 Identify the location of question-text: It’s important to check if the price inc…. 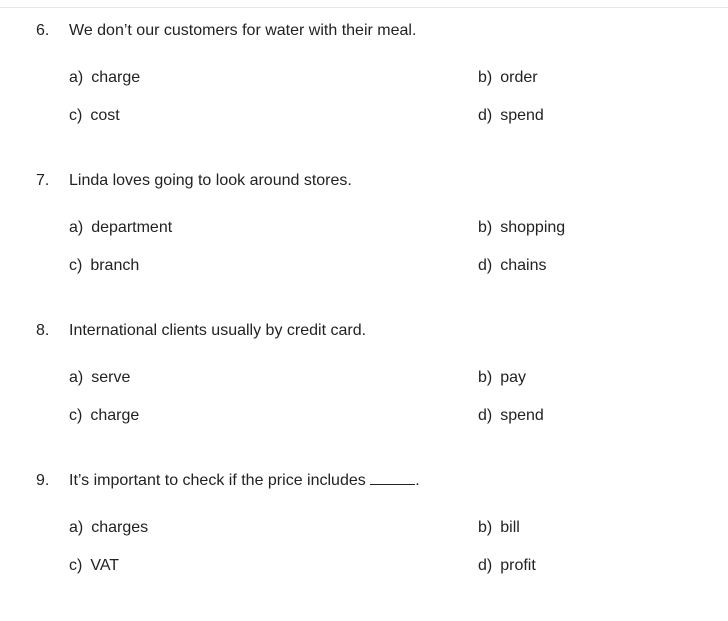
(217, 480).